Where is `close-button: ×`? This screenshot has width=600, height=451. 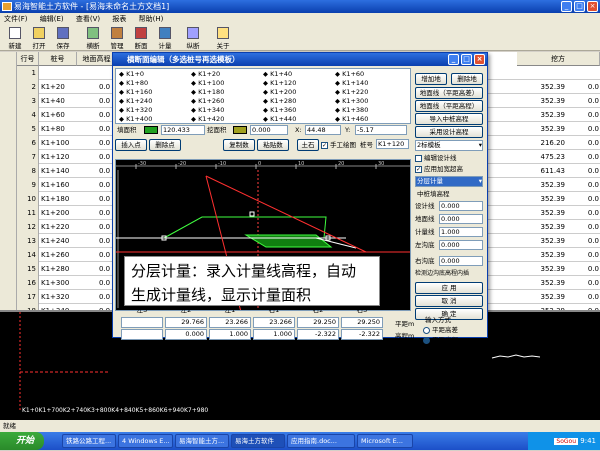 close-button: × is located at coordinates (592, 6).